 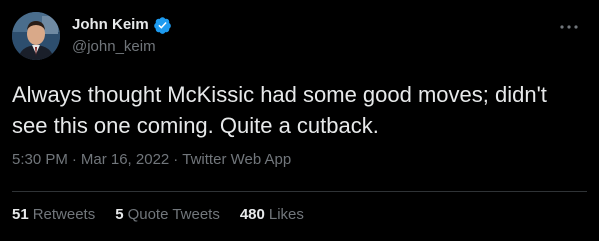 What do you see at coordinates (119, 214) in the screenshot?
I see `quote-tweets-count: 5` at bounding box center [119, 214].